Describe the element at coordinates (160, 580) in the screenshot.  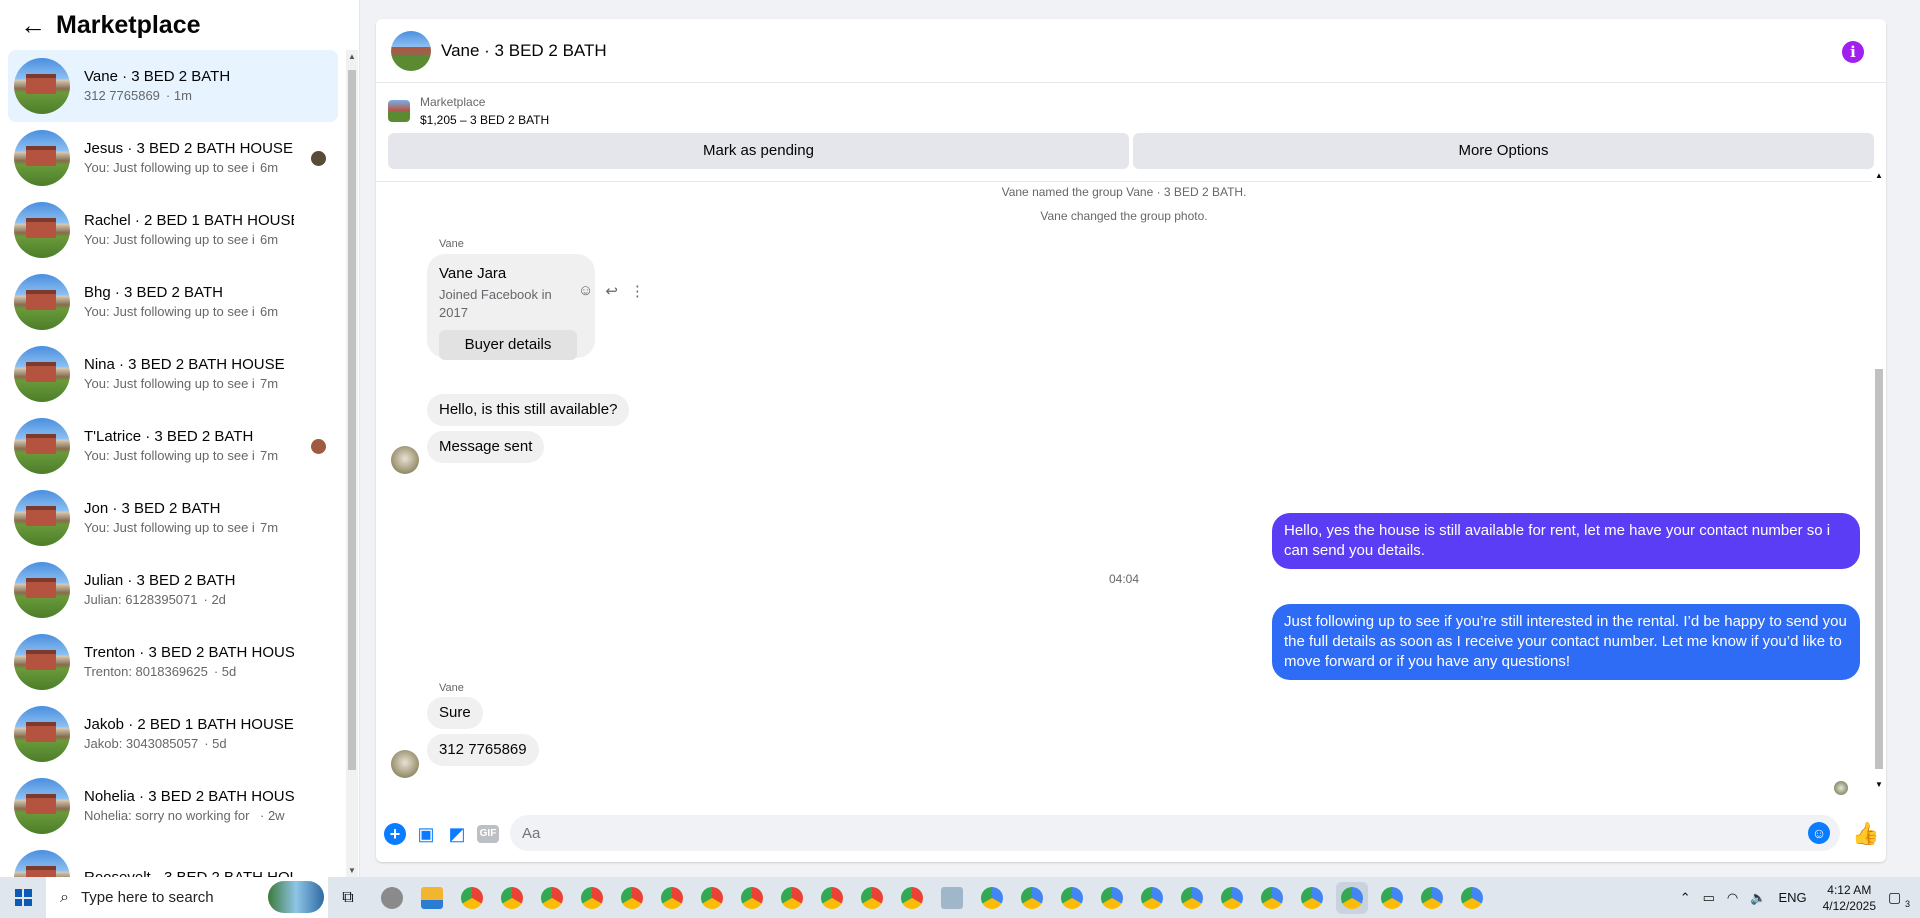
I see `conversation-name: Julian · 3 BED 2 BATH` at that location.